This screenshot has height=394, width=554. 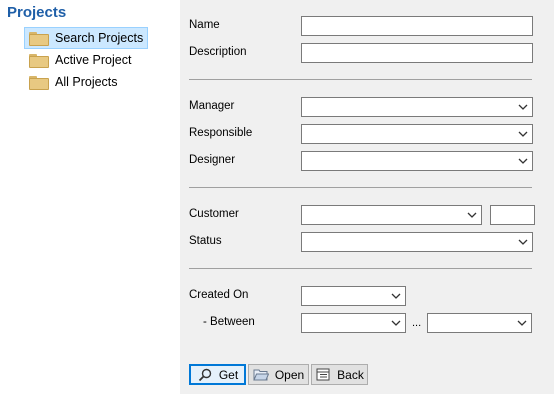 I want to click on tree-item-search-projects: Search Projects, so click(x=86, y=38).